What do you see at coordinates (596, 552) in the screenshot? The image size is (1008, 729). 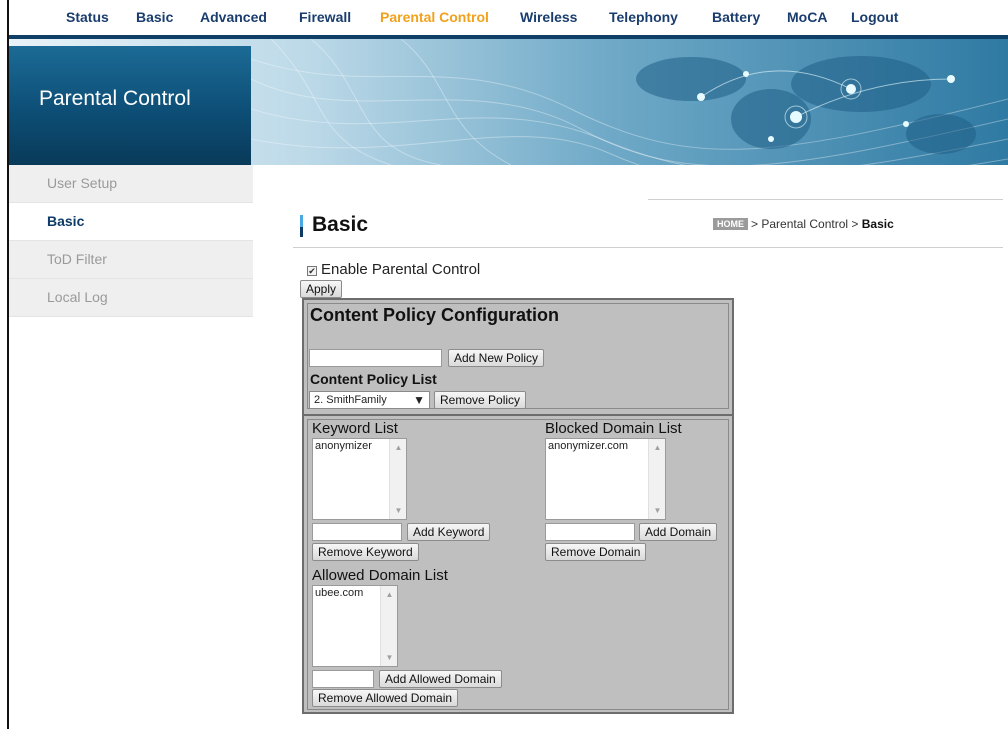 I see `remove-domain-button: Remove Domain` at bounding box center [596, 552].